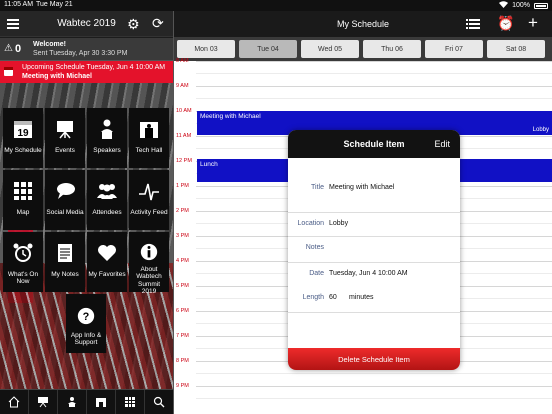  Describe the element at coordinates (18, 49) in the screenshot. I see `notification-count: 0` at that location.